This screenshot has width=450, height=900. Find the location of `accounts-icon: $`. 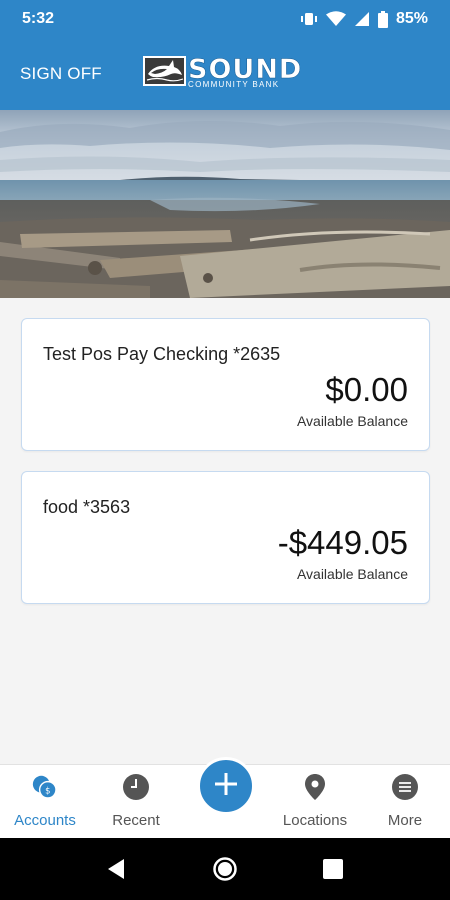

accounts-icon: $ is located at coordinates (45, 787).